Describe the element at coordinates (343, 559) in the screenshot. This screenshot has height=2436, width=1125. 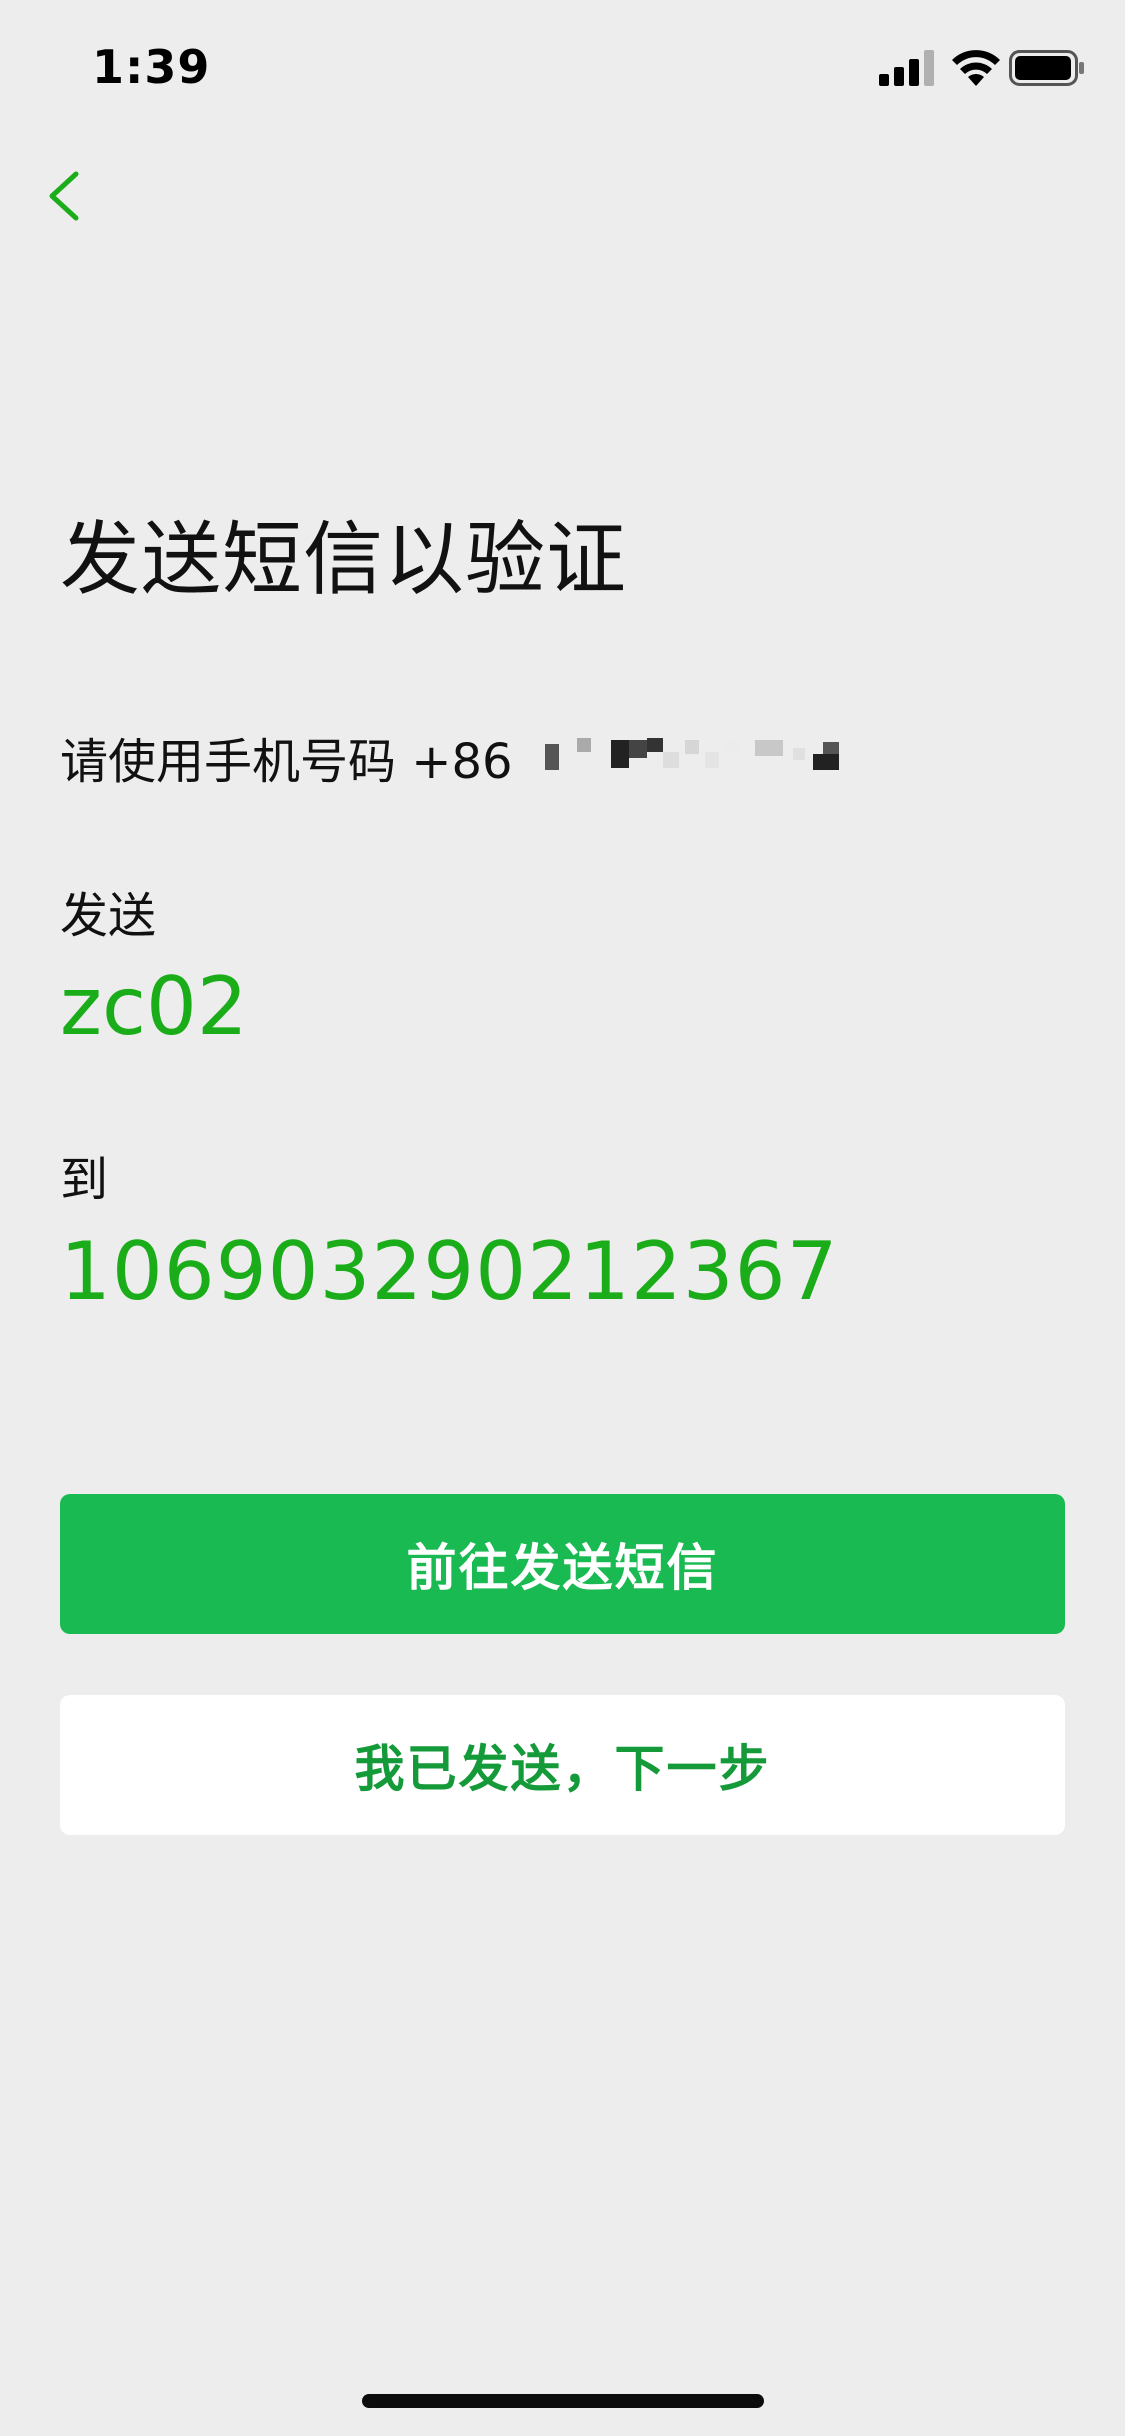
I see `page-title: 发送短信以验证` at that location.